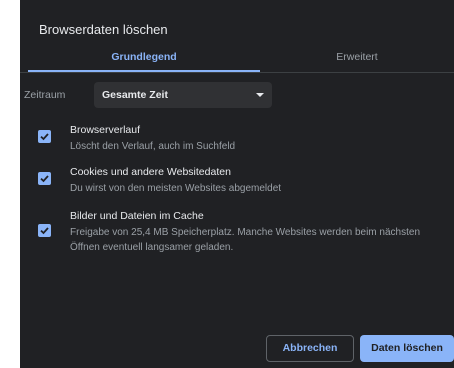 The image size is (454, 368). Describe the element at coordinates (183, 95) in the screenshot. I see `time-range-select: Gesamte Zeit` at that location.